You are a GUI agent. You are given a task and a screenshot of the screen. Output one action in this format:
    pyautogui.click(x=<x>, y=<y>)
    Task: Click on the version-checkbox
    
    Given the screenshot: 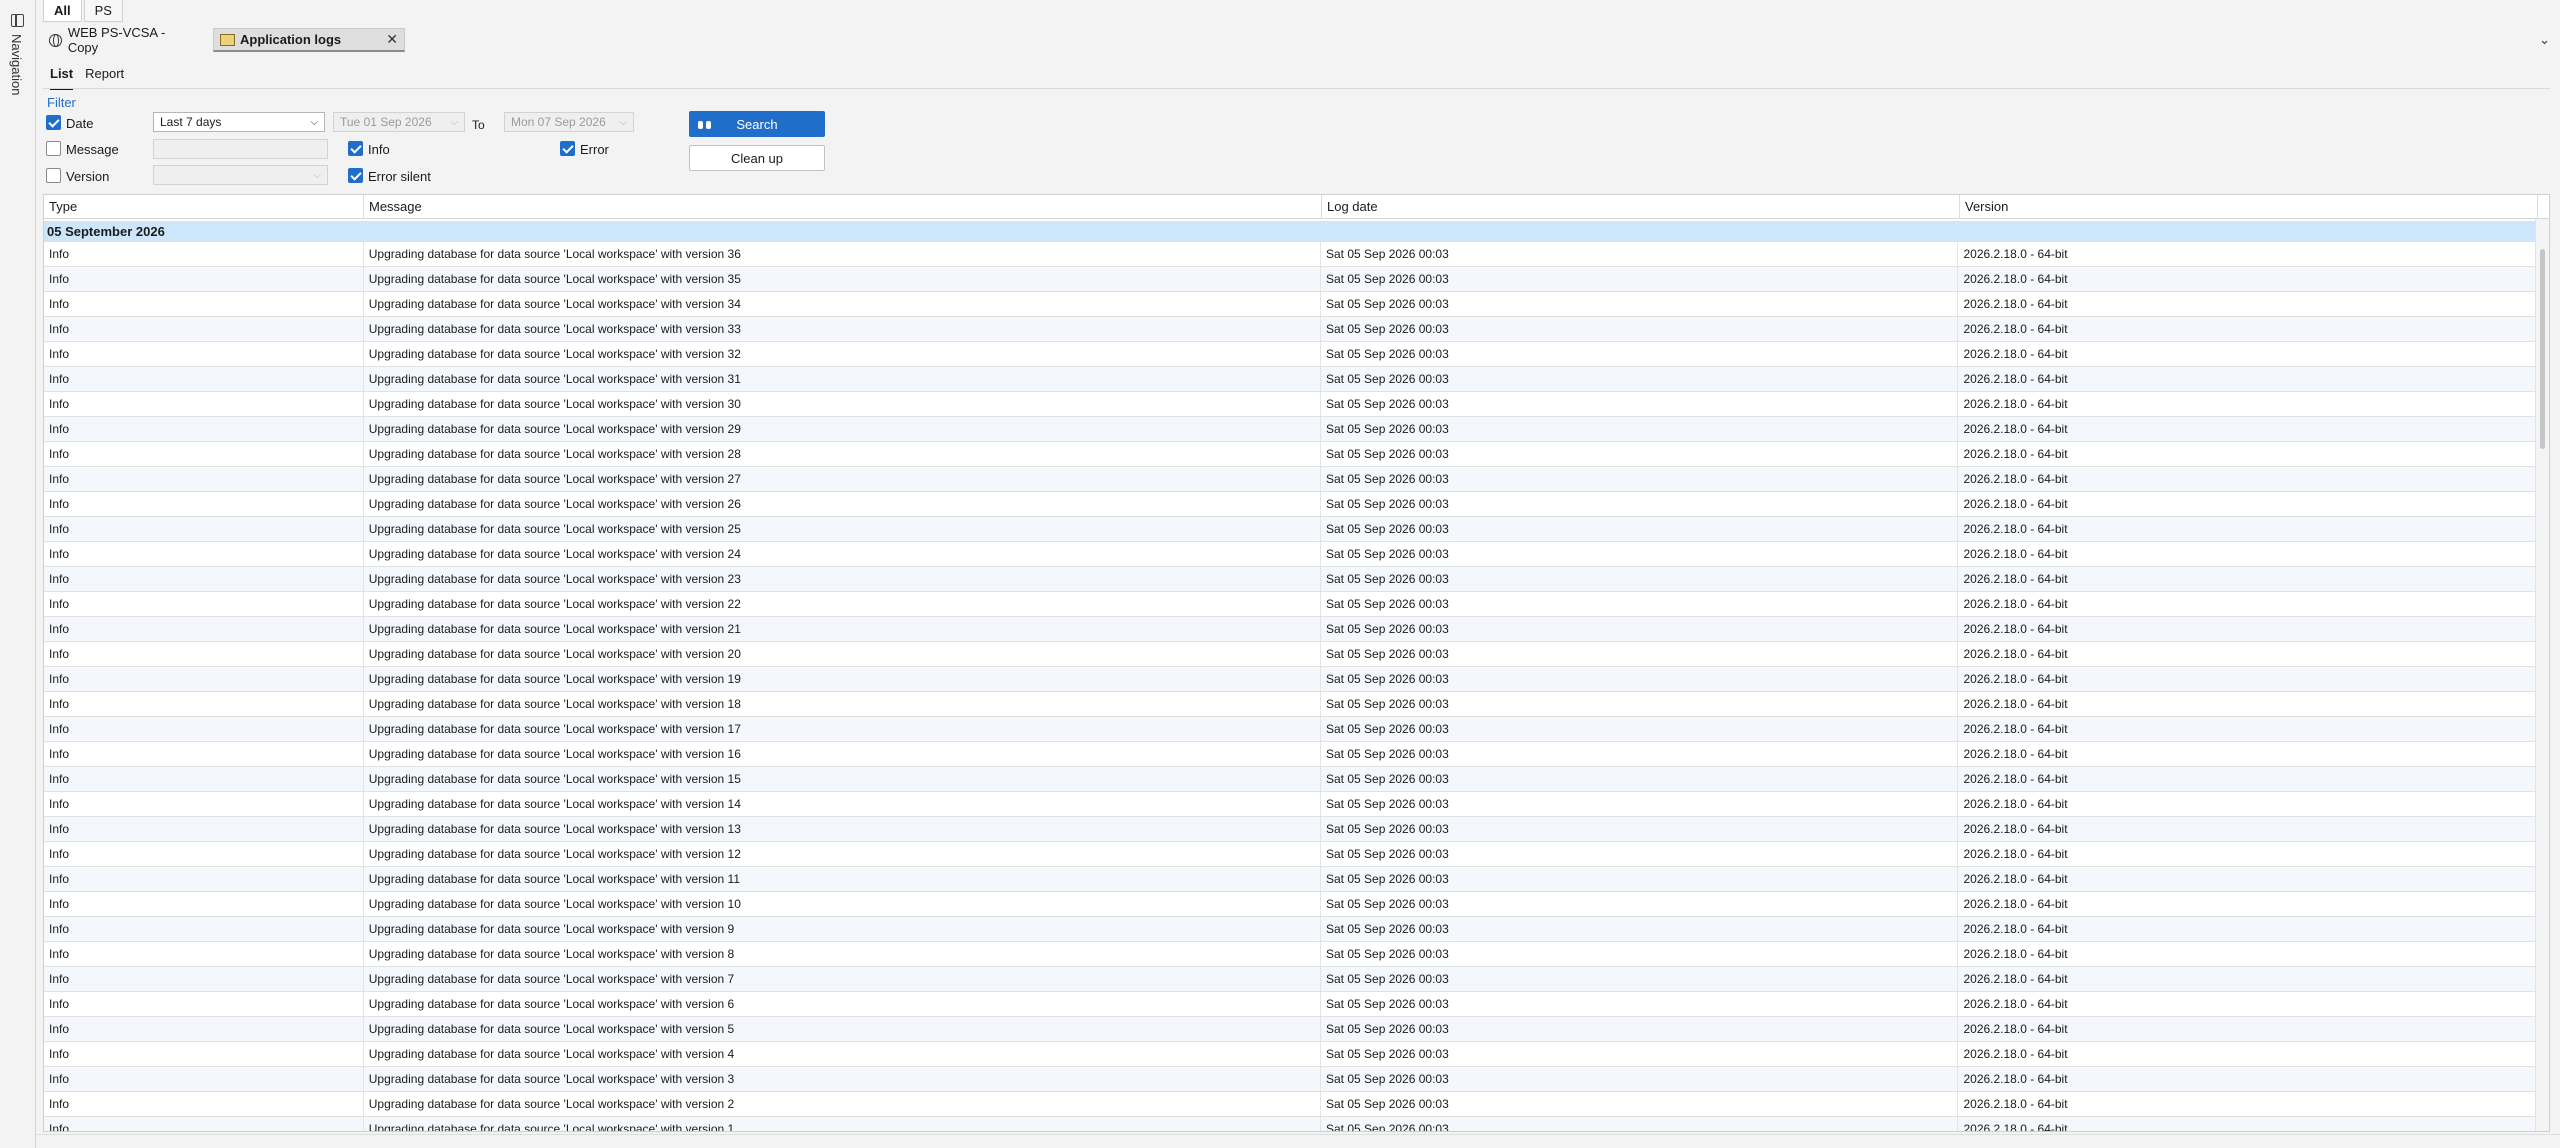 What is the action you would take?
    pyautogui.click(x=53, y=175)
    